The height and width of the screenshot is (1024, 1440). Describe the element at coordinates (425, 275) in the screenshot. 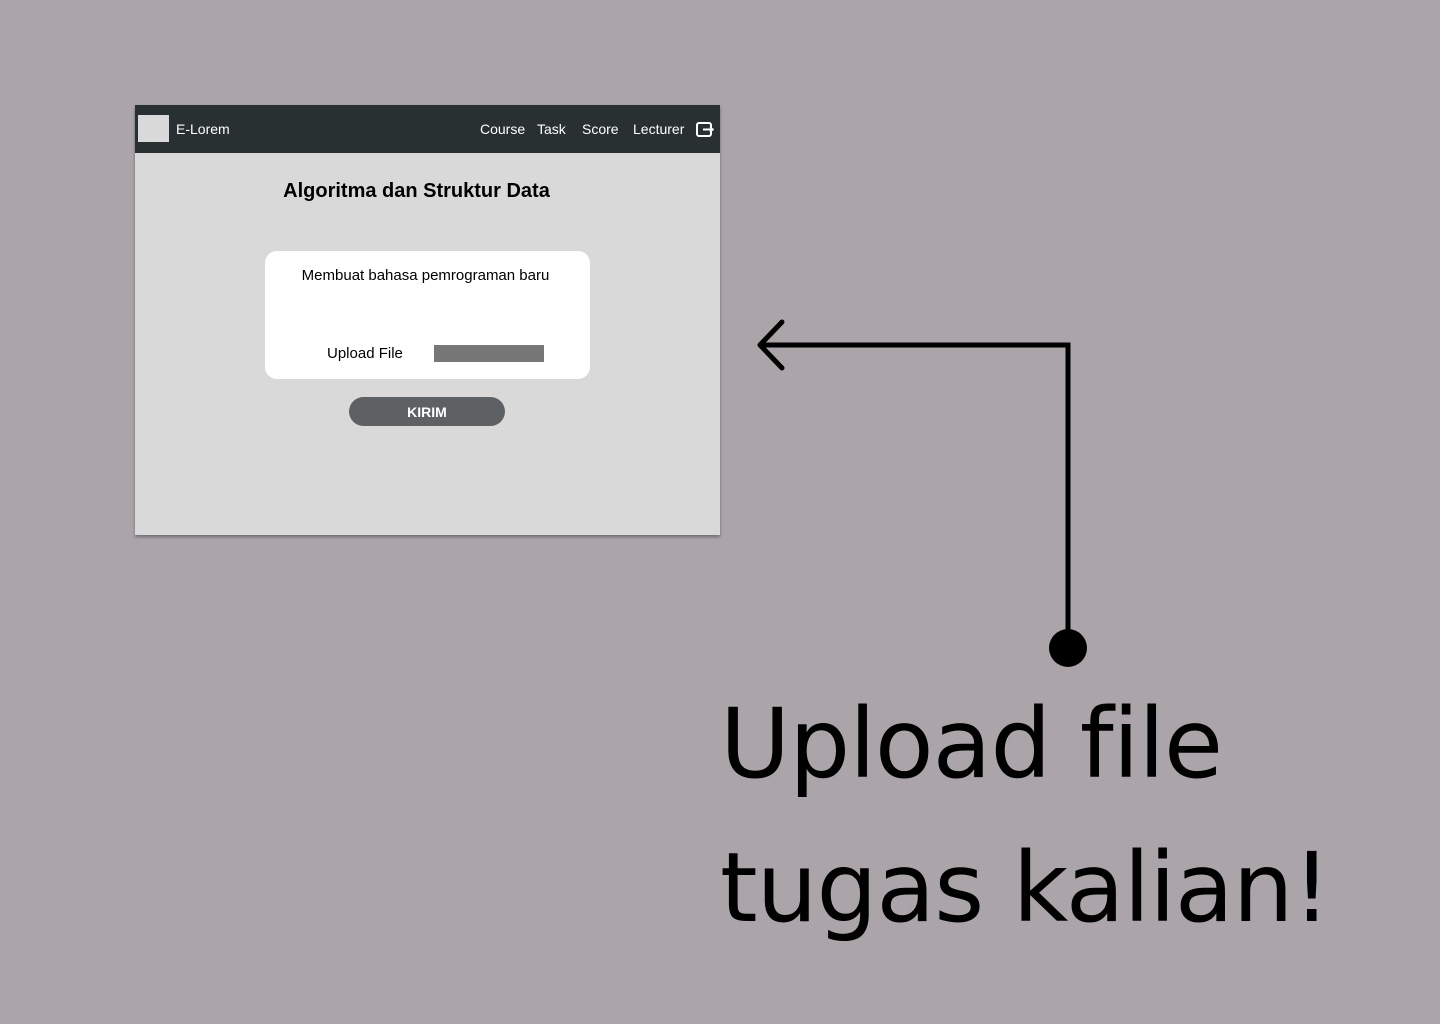

I see `task-description: Membuat bahasa pemrograman baru` at that location.